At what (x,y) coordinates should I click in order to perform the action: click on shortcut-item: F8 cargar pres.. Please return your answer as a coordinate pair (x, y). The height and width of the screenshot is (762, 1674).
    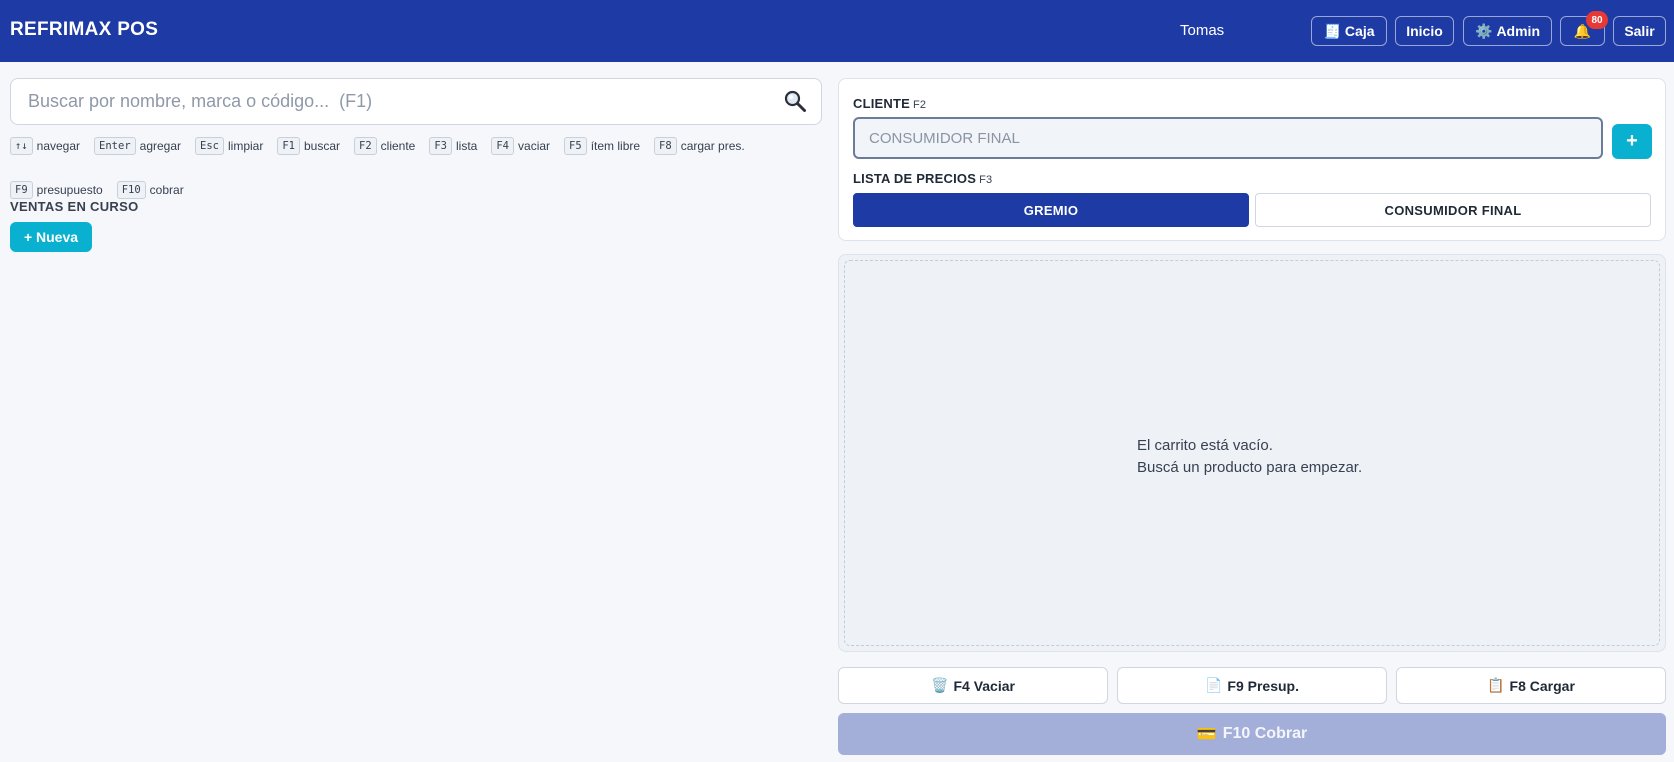
    Looking at the image, I should click on (699, 146).